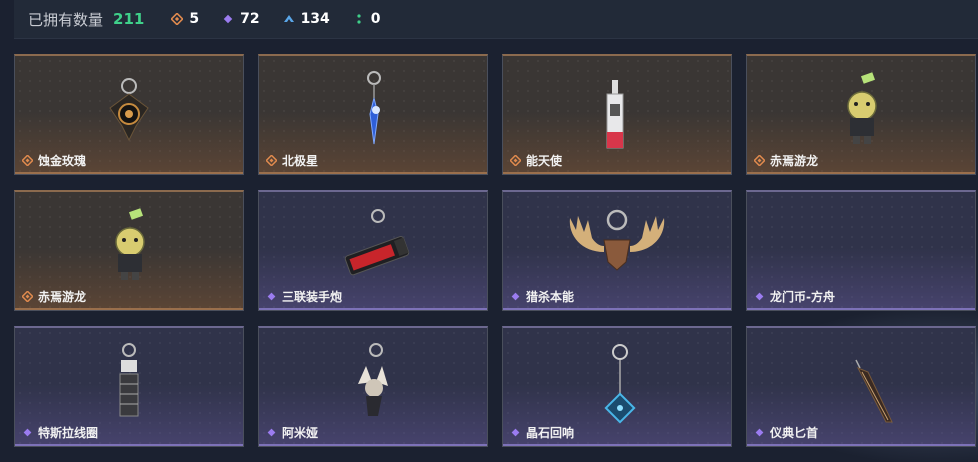 Image resolution: width=978 pixels, height=462 pixels. I want to click on card-charm-icon, so click(615, 114).